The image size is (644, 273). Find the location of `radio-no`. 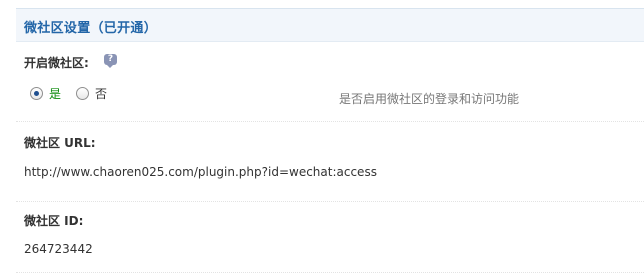

radio-no is located at coordinates (82, 93).